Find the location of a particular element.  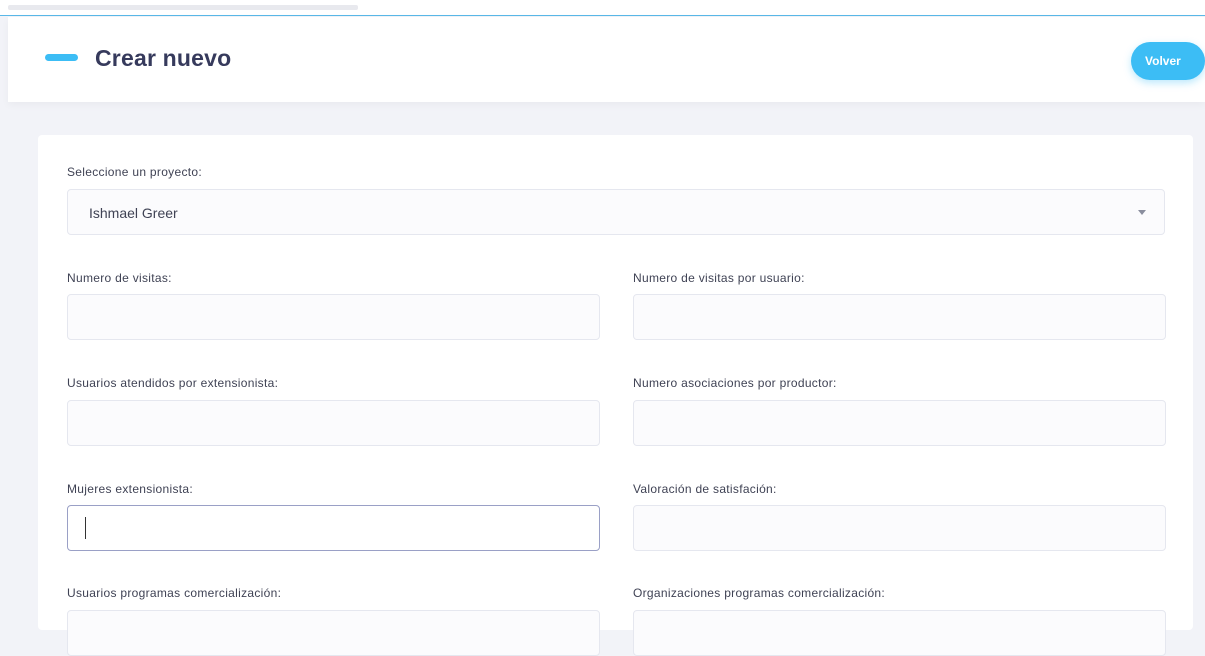

top-loading-strip is located at coordinates (602, 8).